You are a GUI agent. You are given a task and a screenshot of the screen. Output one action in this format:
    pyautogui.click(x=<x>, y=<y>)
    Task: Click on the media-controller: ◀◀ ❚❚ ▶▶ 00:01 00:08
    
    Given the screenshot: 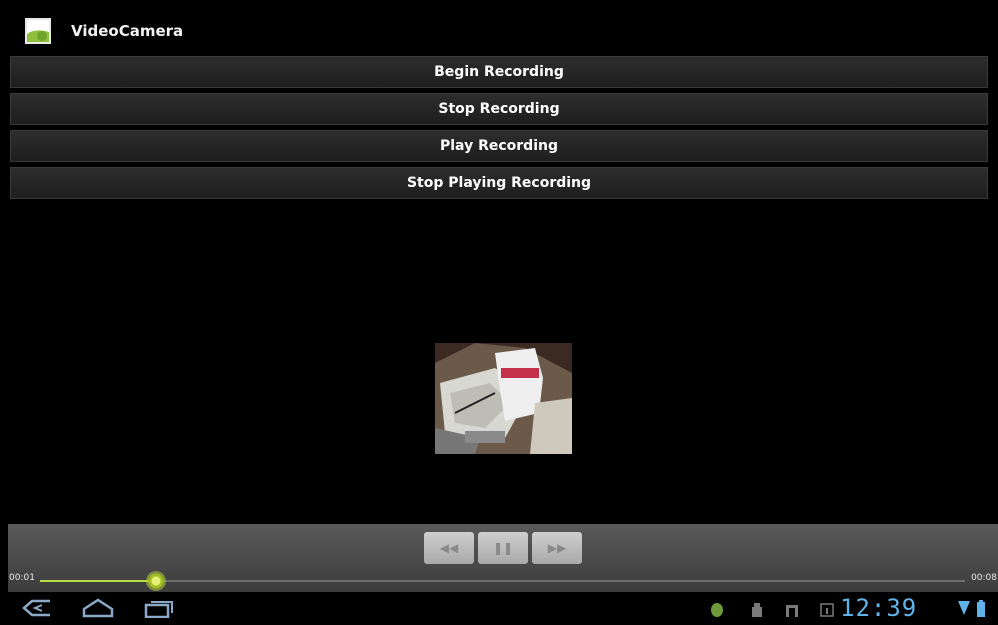 What is the action you would take?
    pyautogui.click(x=503, y=558)
    